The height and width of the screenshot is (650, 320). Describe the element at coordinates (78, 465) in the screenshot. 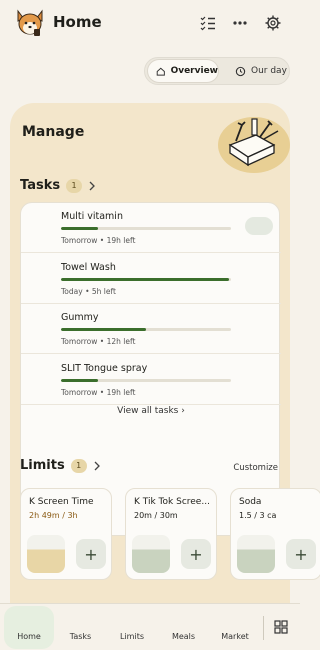

I see `limits-count-badge: 1` at that location.